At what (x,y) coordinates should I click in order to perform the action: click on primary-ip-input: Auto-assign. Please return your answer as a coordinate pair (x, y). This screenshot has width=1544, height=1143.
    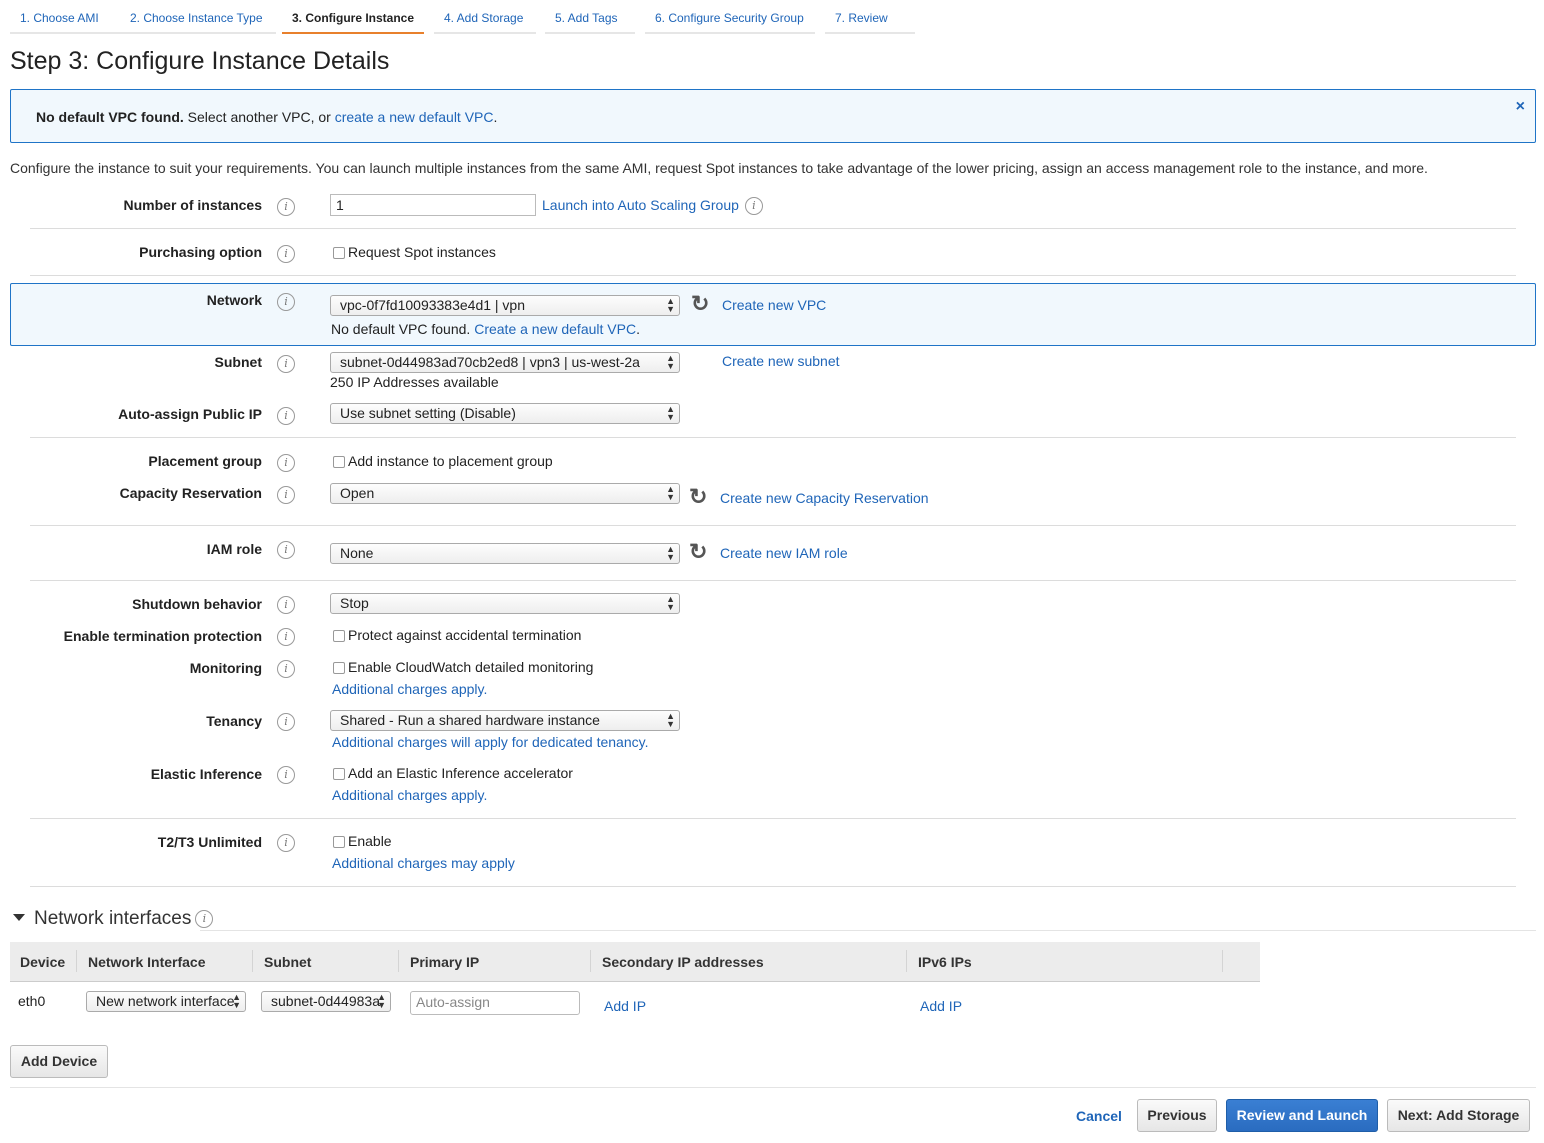
    Looking at the image, I should click on (495, 1003).